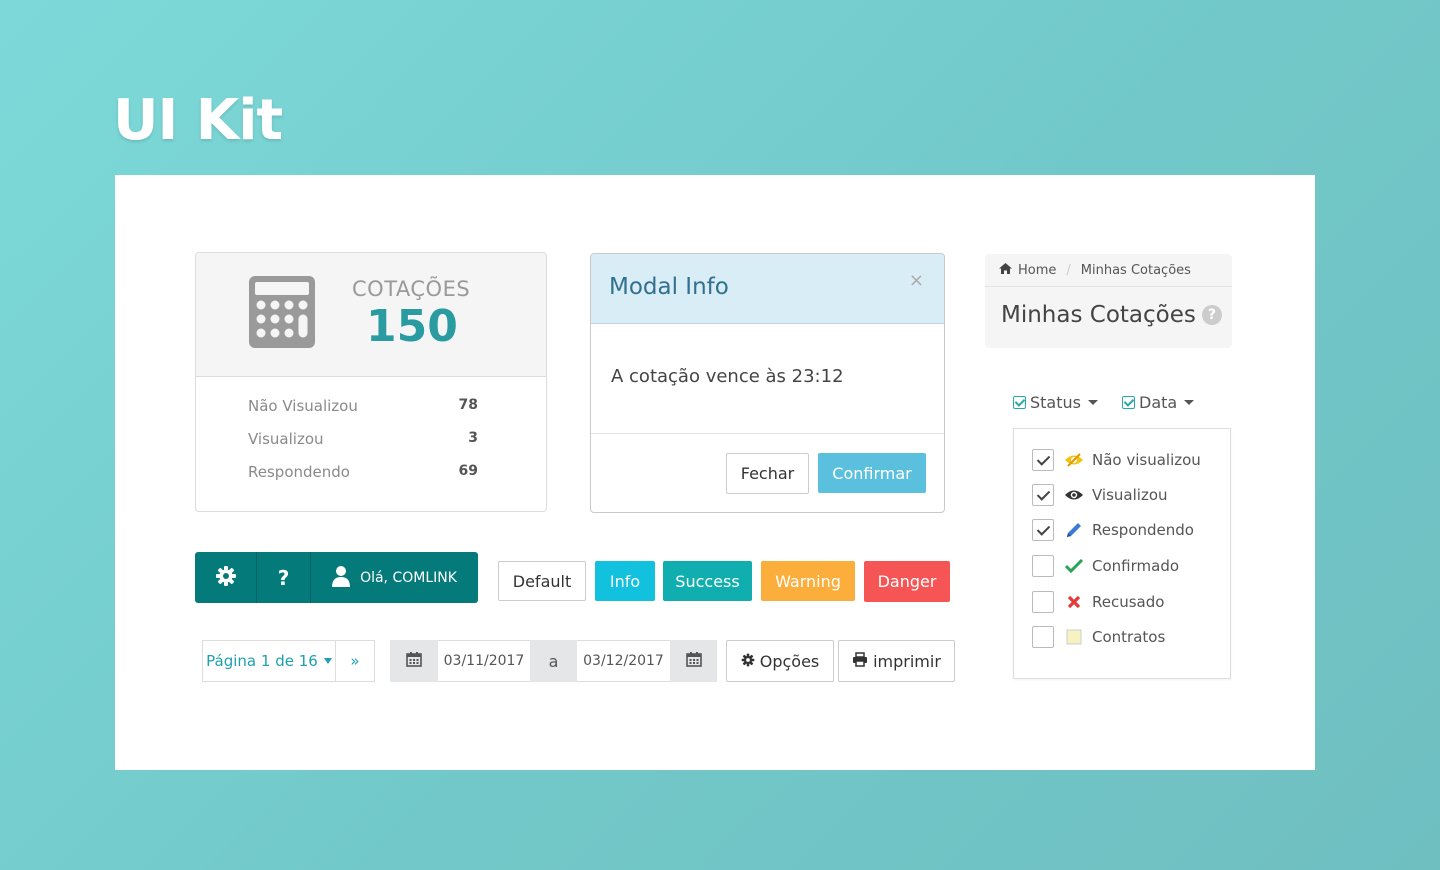  What do you see at coordinates (1108, 301) in the screenshot?
I see `breadcrumb-card: Home / Minhas Cotações Minhas Cotações ?` at bounding box center [1108, 301].